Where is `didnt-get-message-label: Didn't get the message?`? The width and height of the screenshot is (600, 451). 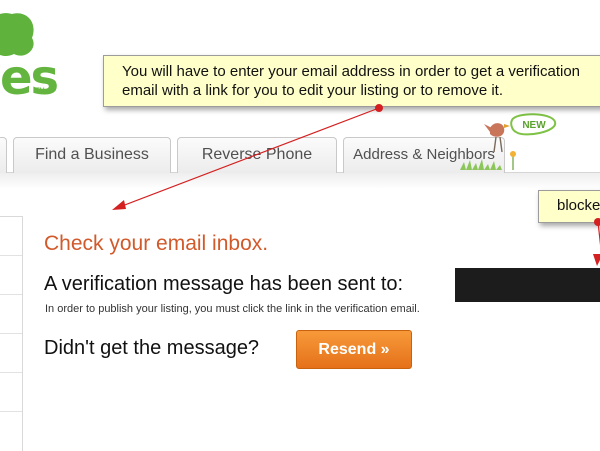 didnt-get-message-label: Didn't get the message? is located at coordinates (152, 348).